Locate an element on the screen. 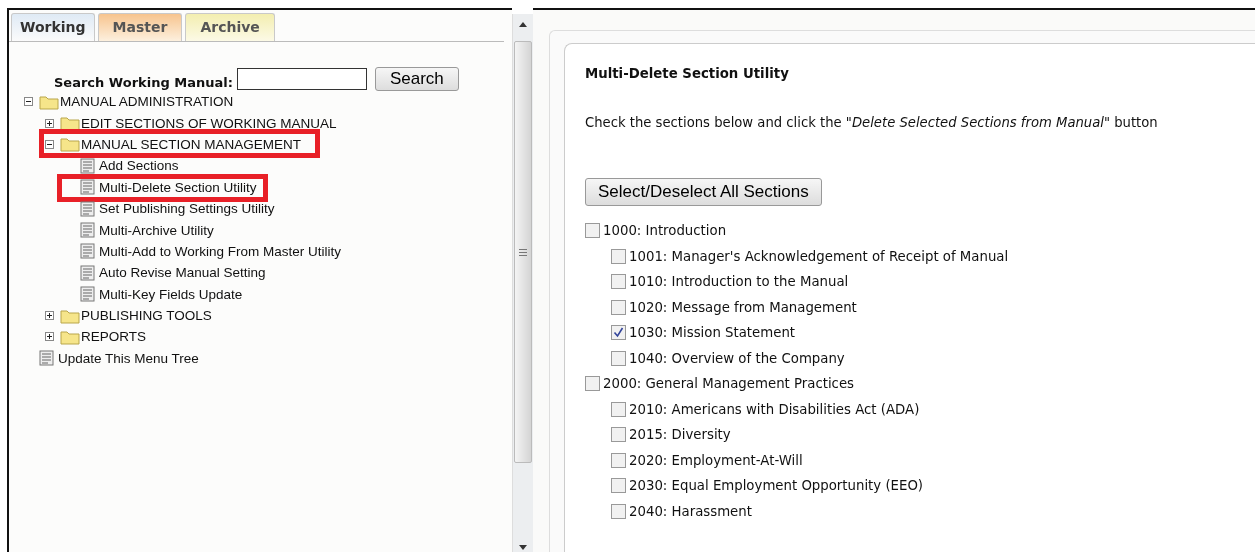 This screenshot has width=1255, height=552. instruction-text: Check the sections below and click the "Delete Selected Sections from Manual" button is located at coordinates (872, 122).